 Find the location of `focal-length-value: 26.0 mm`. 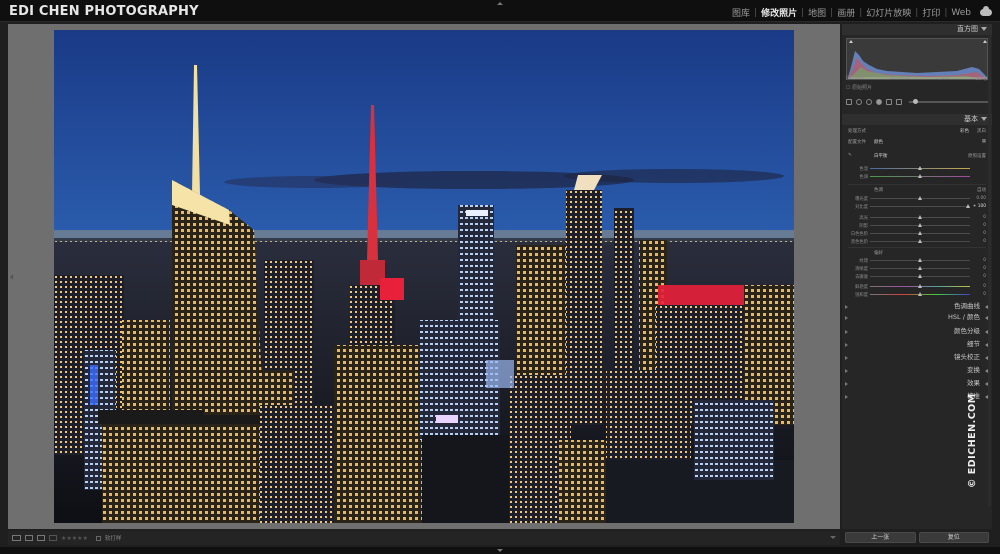

focal-length-value: 26.0 mm is located at coordinates (899, 78).